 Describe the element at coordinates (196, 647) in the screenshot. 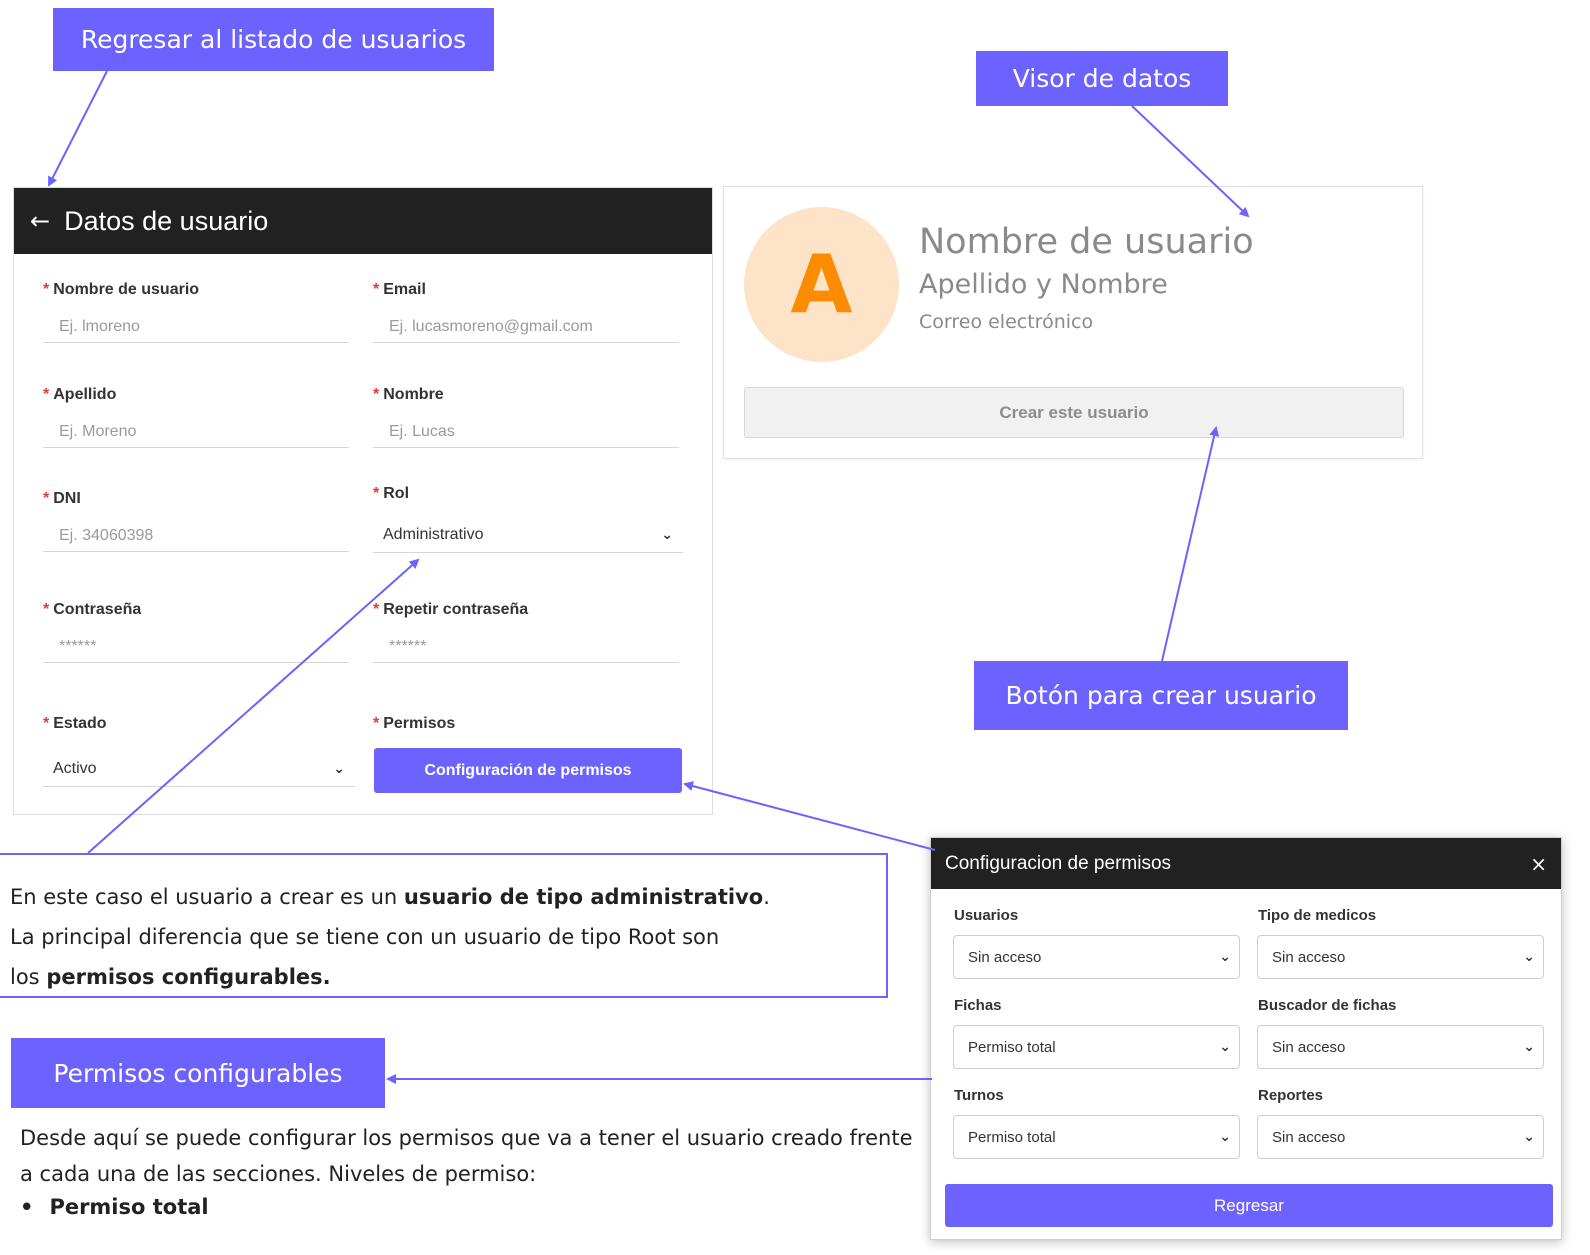

I see `password-input` at that location.